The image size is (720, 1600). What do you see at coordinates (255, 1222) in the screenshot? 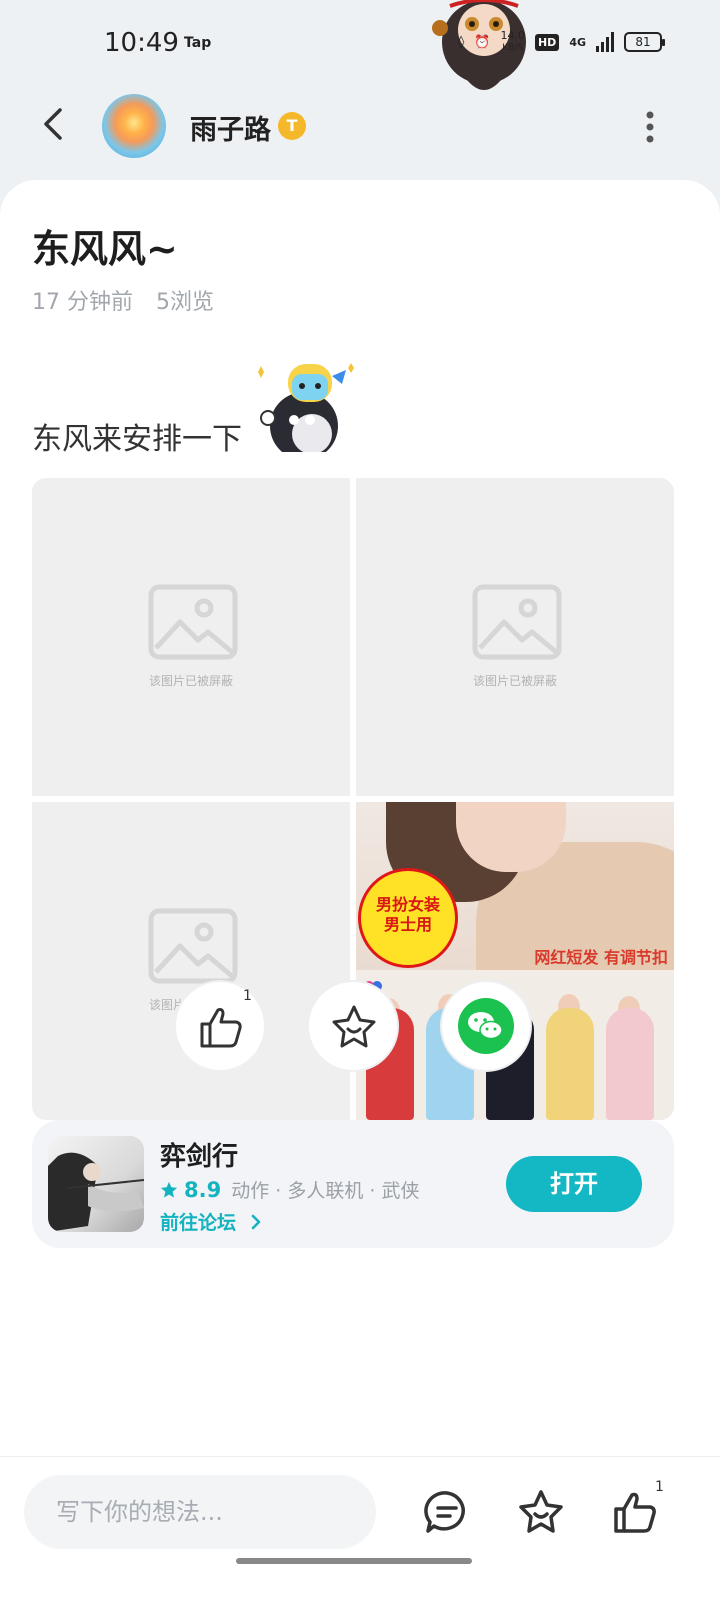
I see `chevron-right-icon` at bounding box center [255, 1222].